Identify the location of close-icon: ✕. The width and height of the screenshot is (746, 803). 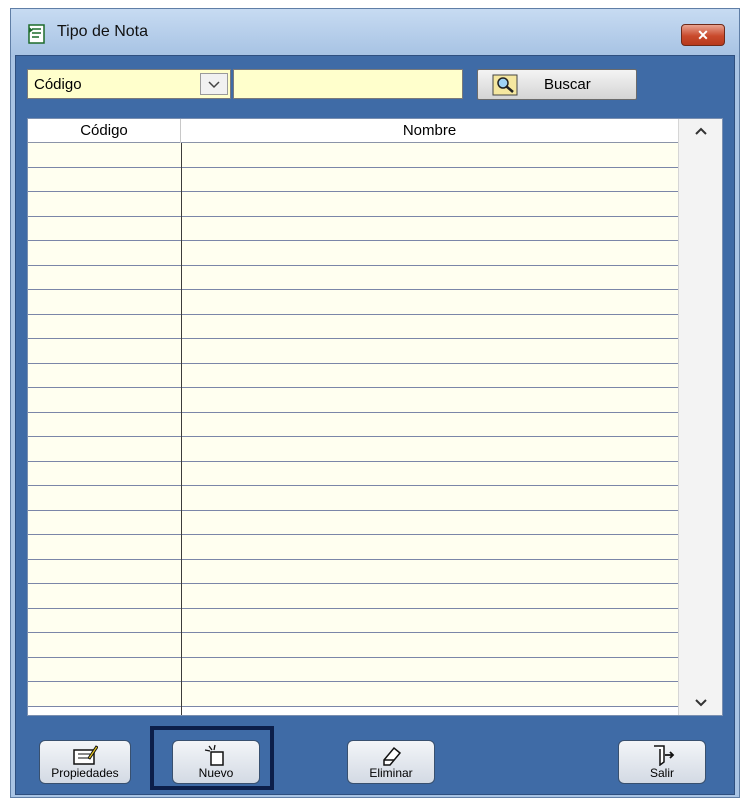
(703, 35).